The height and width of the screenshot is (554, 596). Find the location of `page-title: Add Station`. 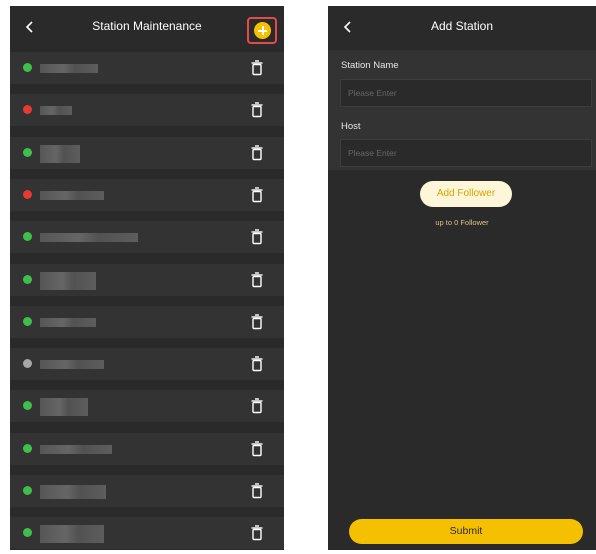

page-title: Add Station is located at coordinates (462, 26).